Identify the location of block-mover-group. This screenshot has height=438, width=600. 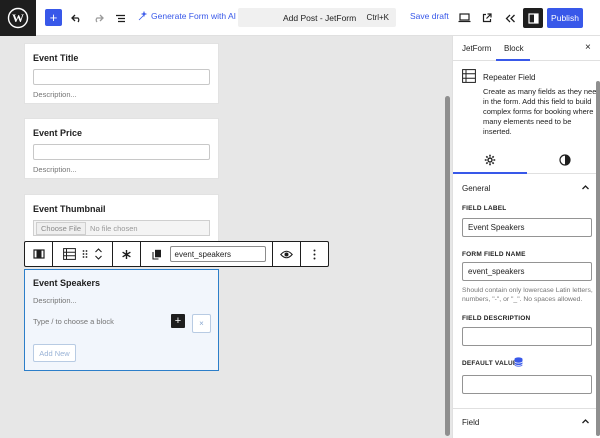
(83, 254).